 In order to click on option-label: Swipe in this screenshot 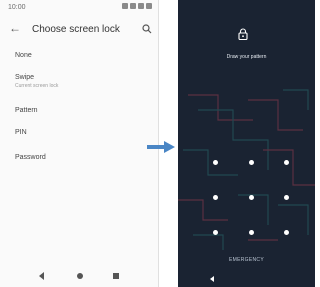, I will do `click(25, 77)`.